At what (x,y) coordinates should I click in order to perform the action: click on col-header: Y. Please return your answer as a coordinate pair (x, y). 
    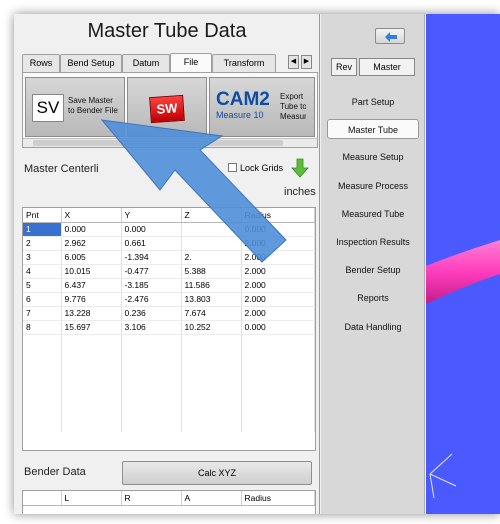
    Looking at the image, I should click on (151, 215).